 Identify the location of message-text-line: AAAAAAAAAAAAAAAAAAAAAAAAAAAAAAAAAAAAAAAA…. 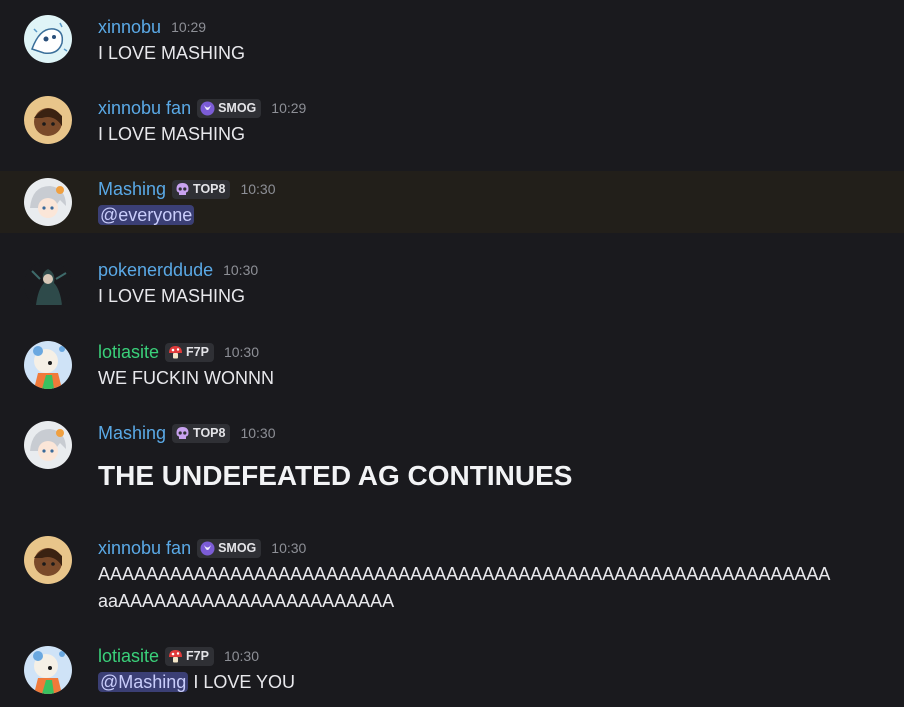
(464, 574).